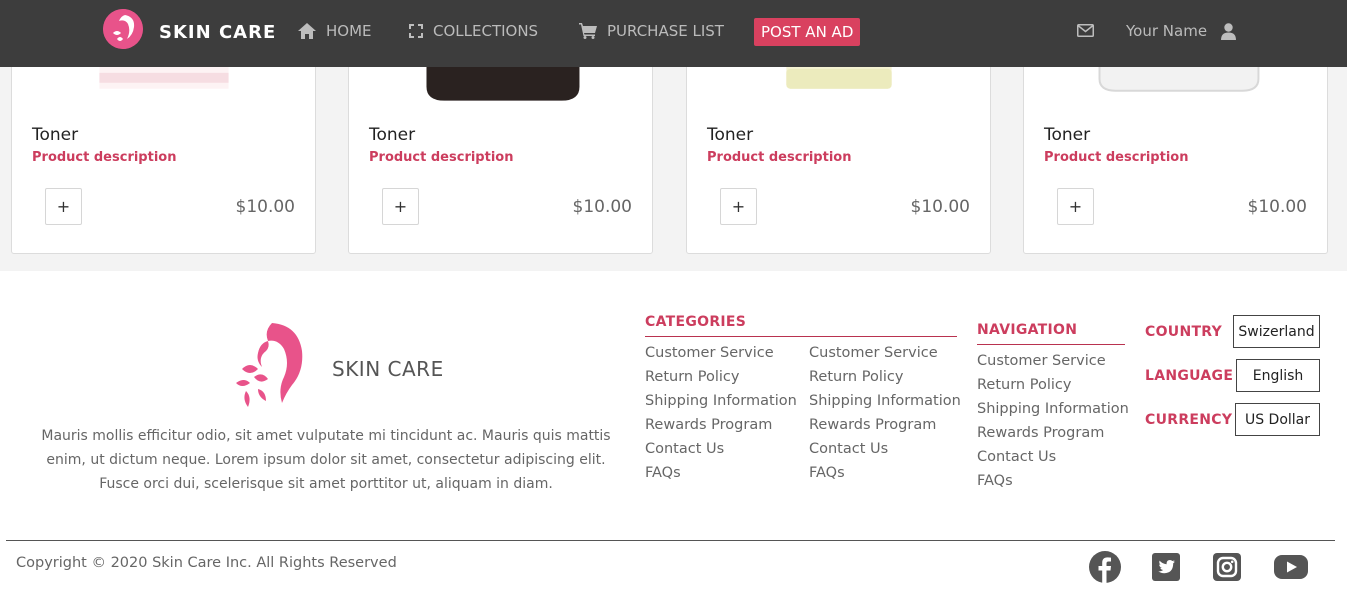 The width and height of the screenshot is (1347, 616). I want to click on youtube-icon, so click(1291, 567).